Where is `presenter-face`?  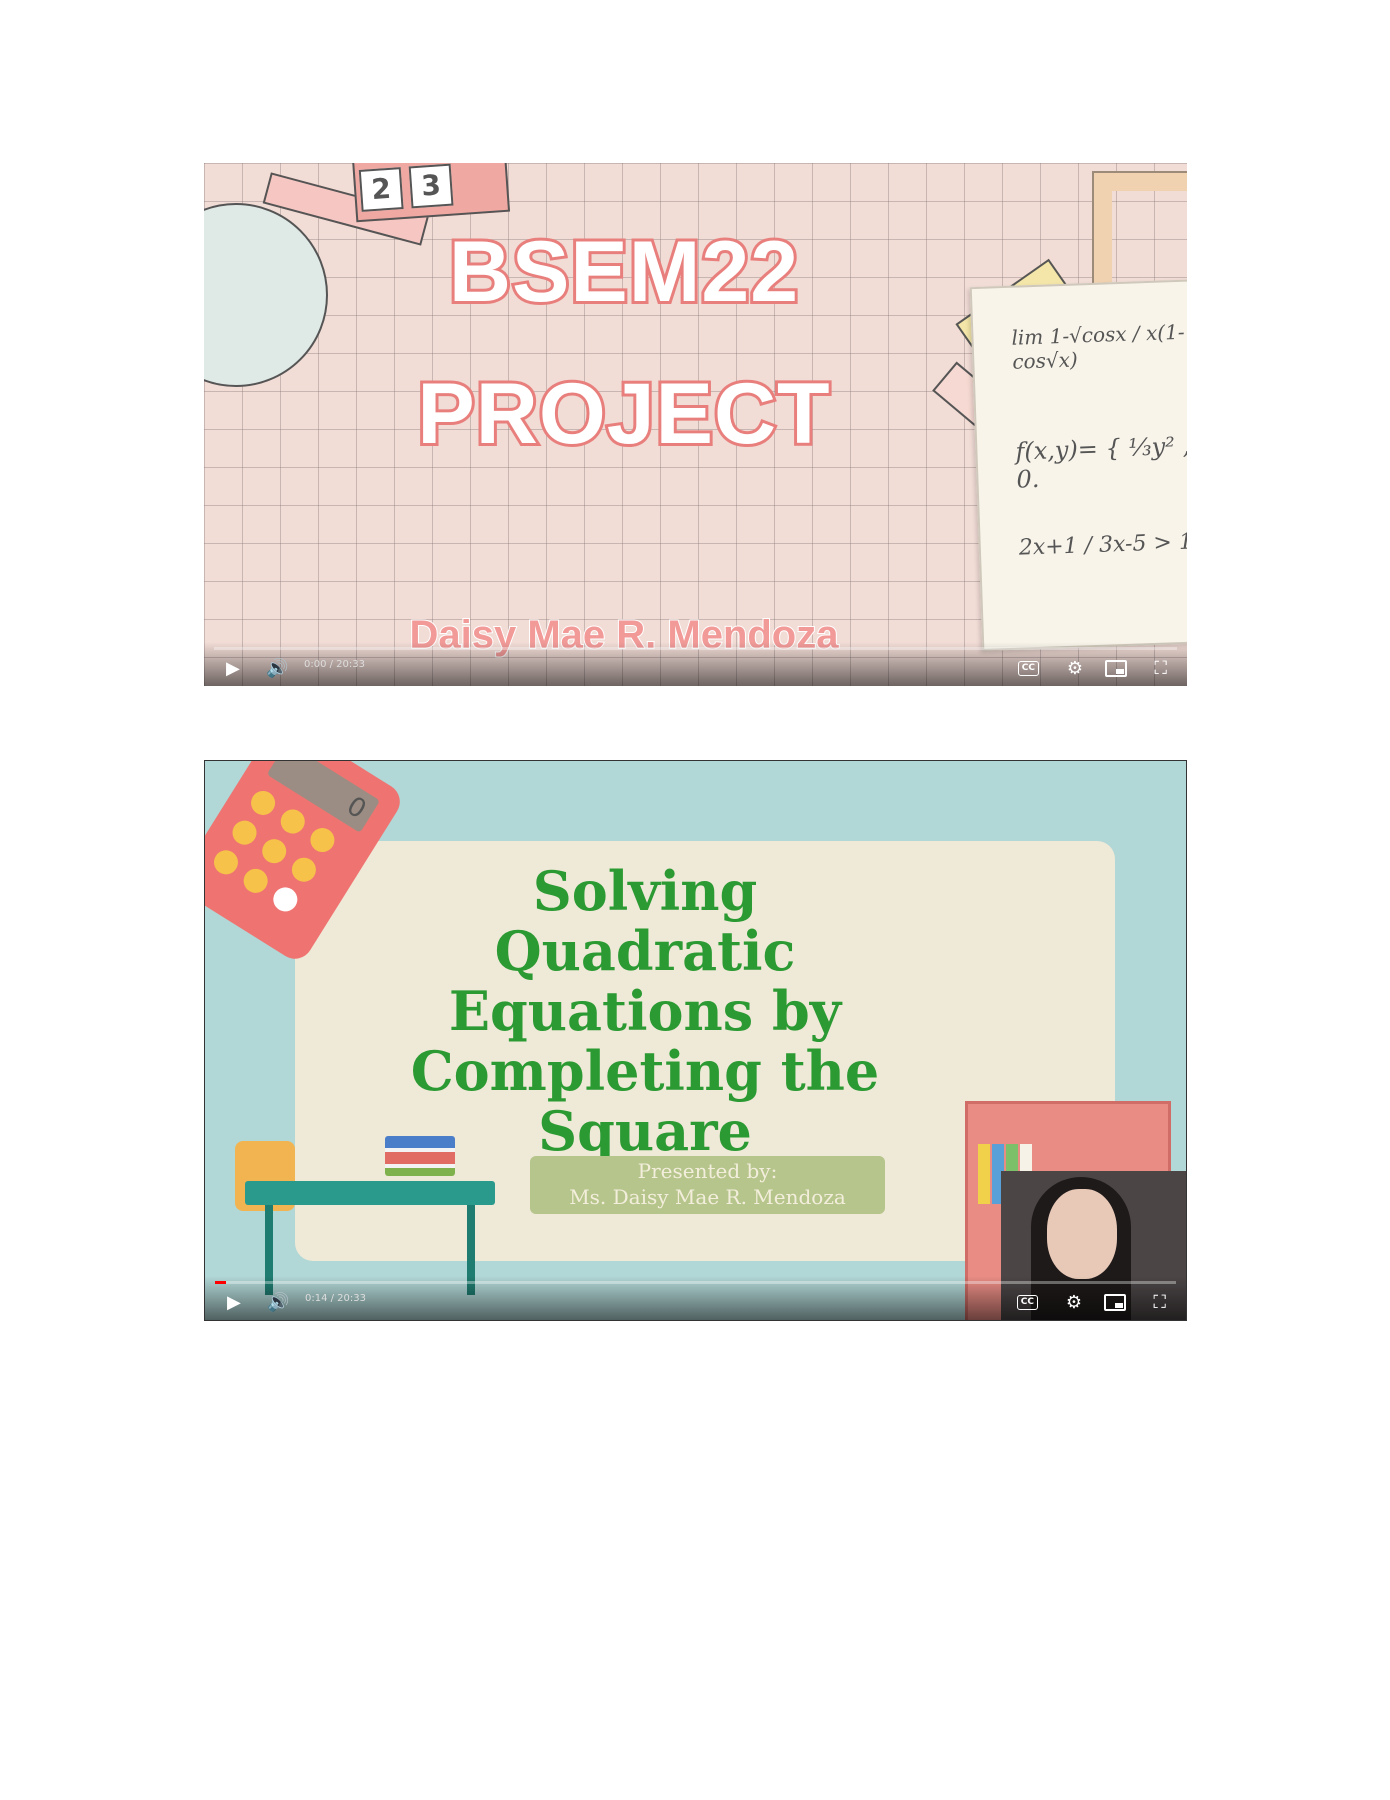
presenter-face is located at coordinates (1082, 1234).